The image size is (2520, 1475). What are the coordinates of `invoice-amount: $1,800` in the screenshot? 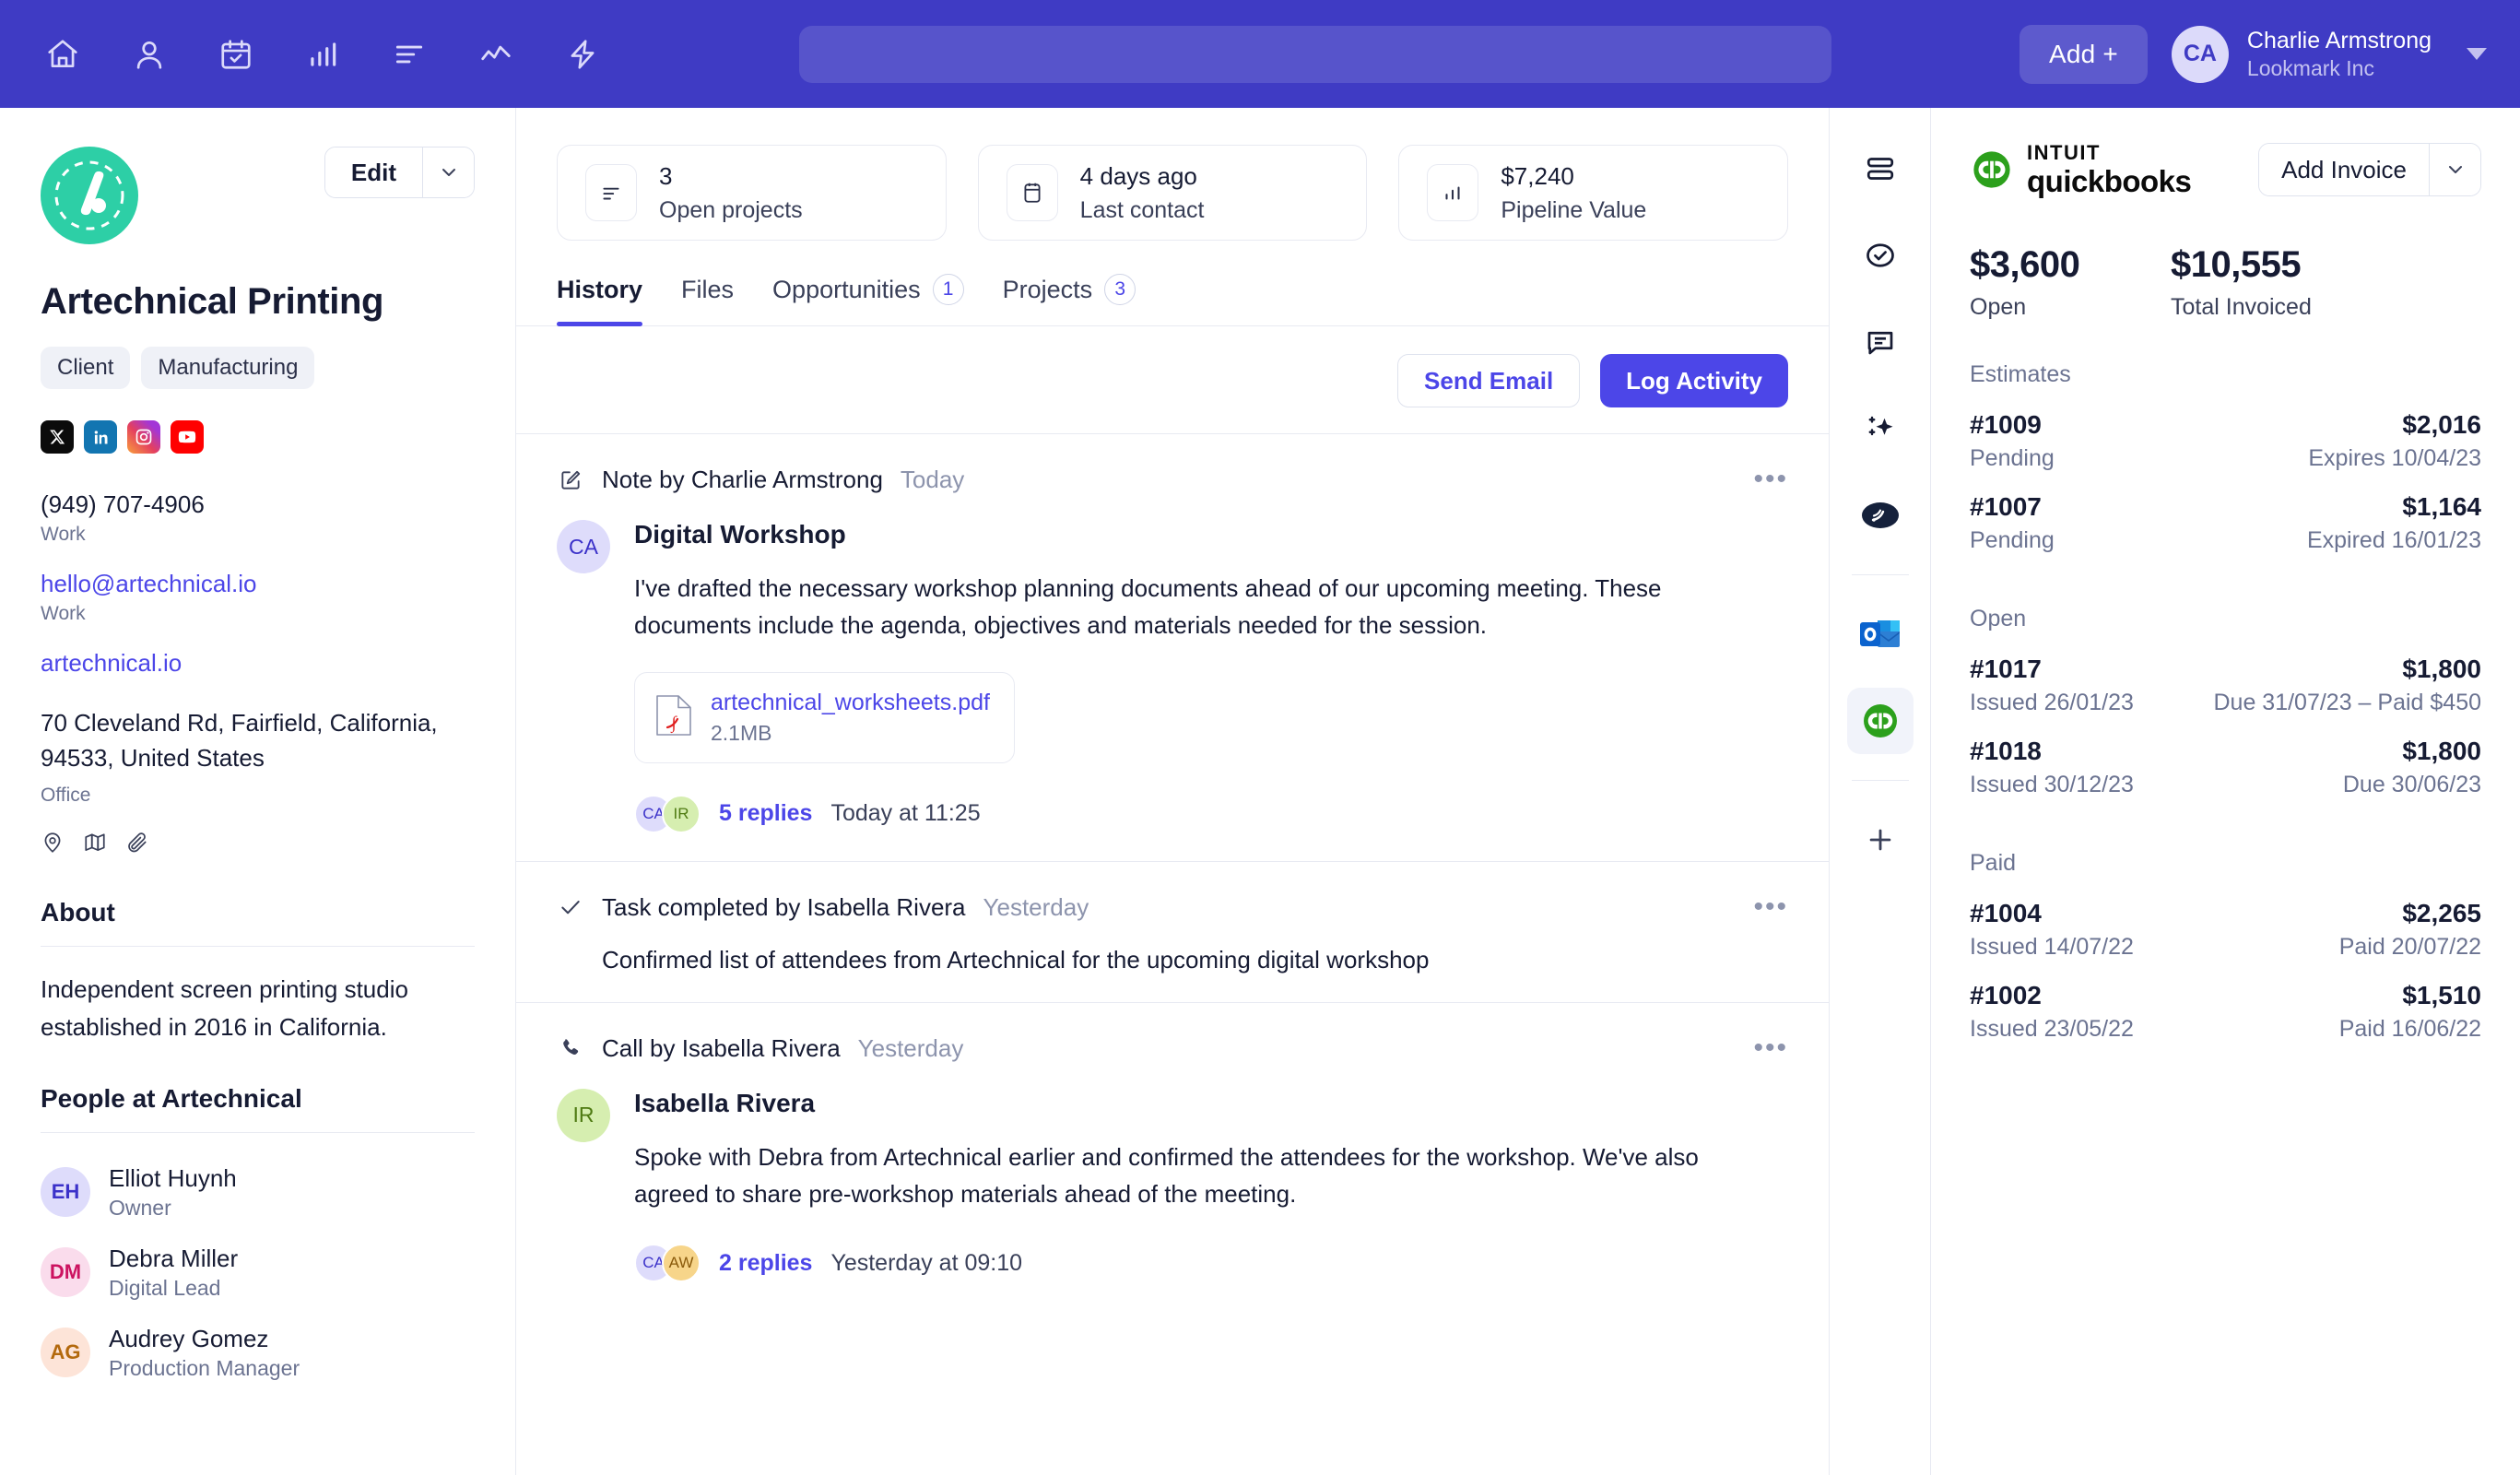 It's located at (2441, 669).